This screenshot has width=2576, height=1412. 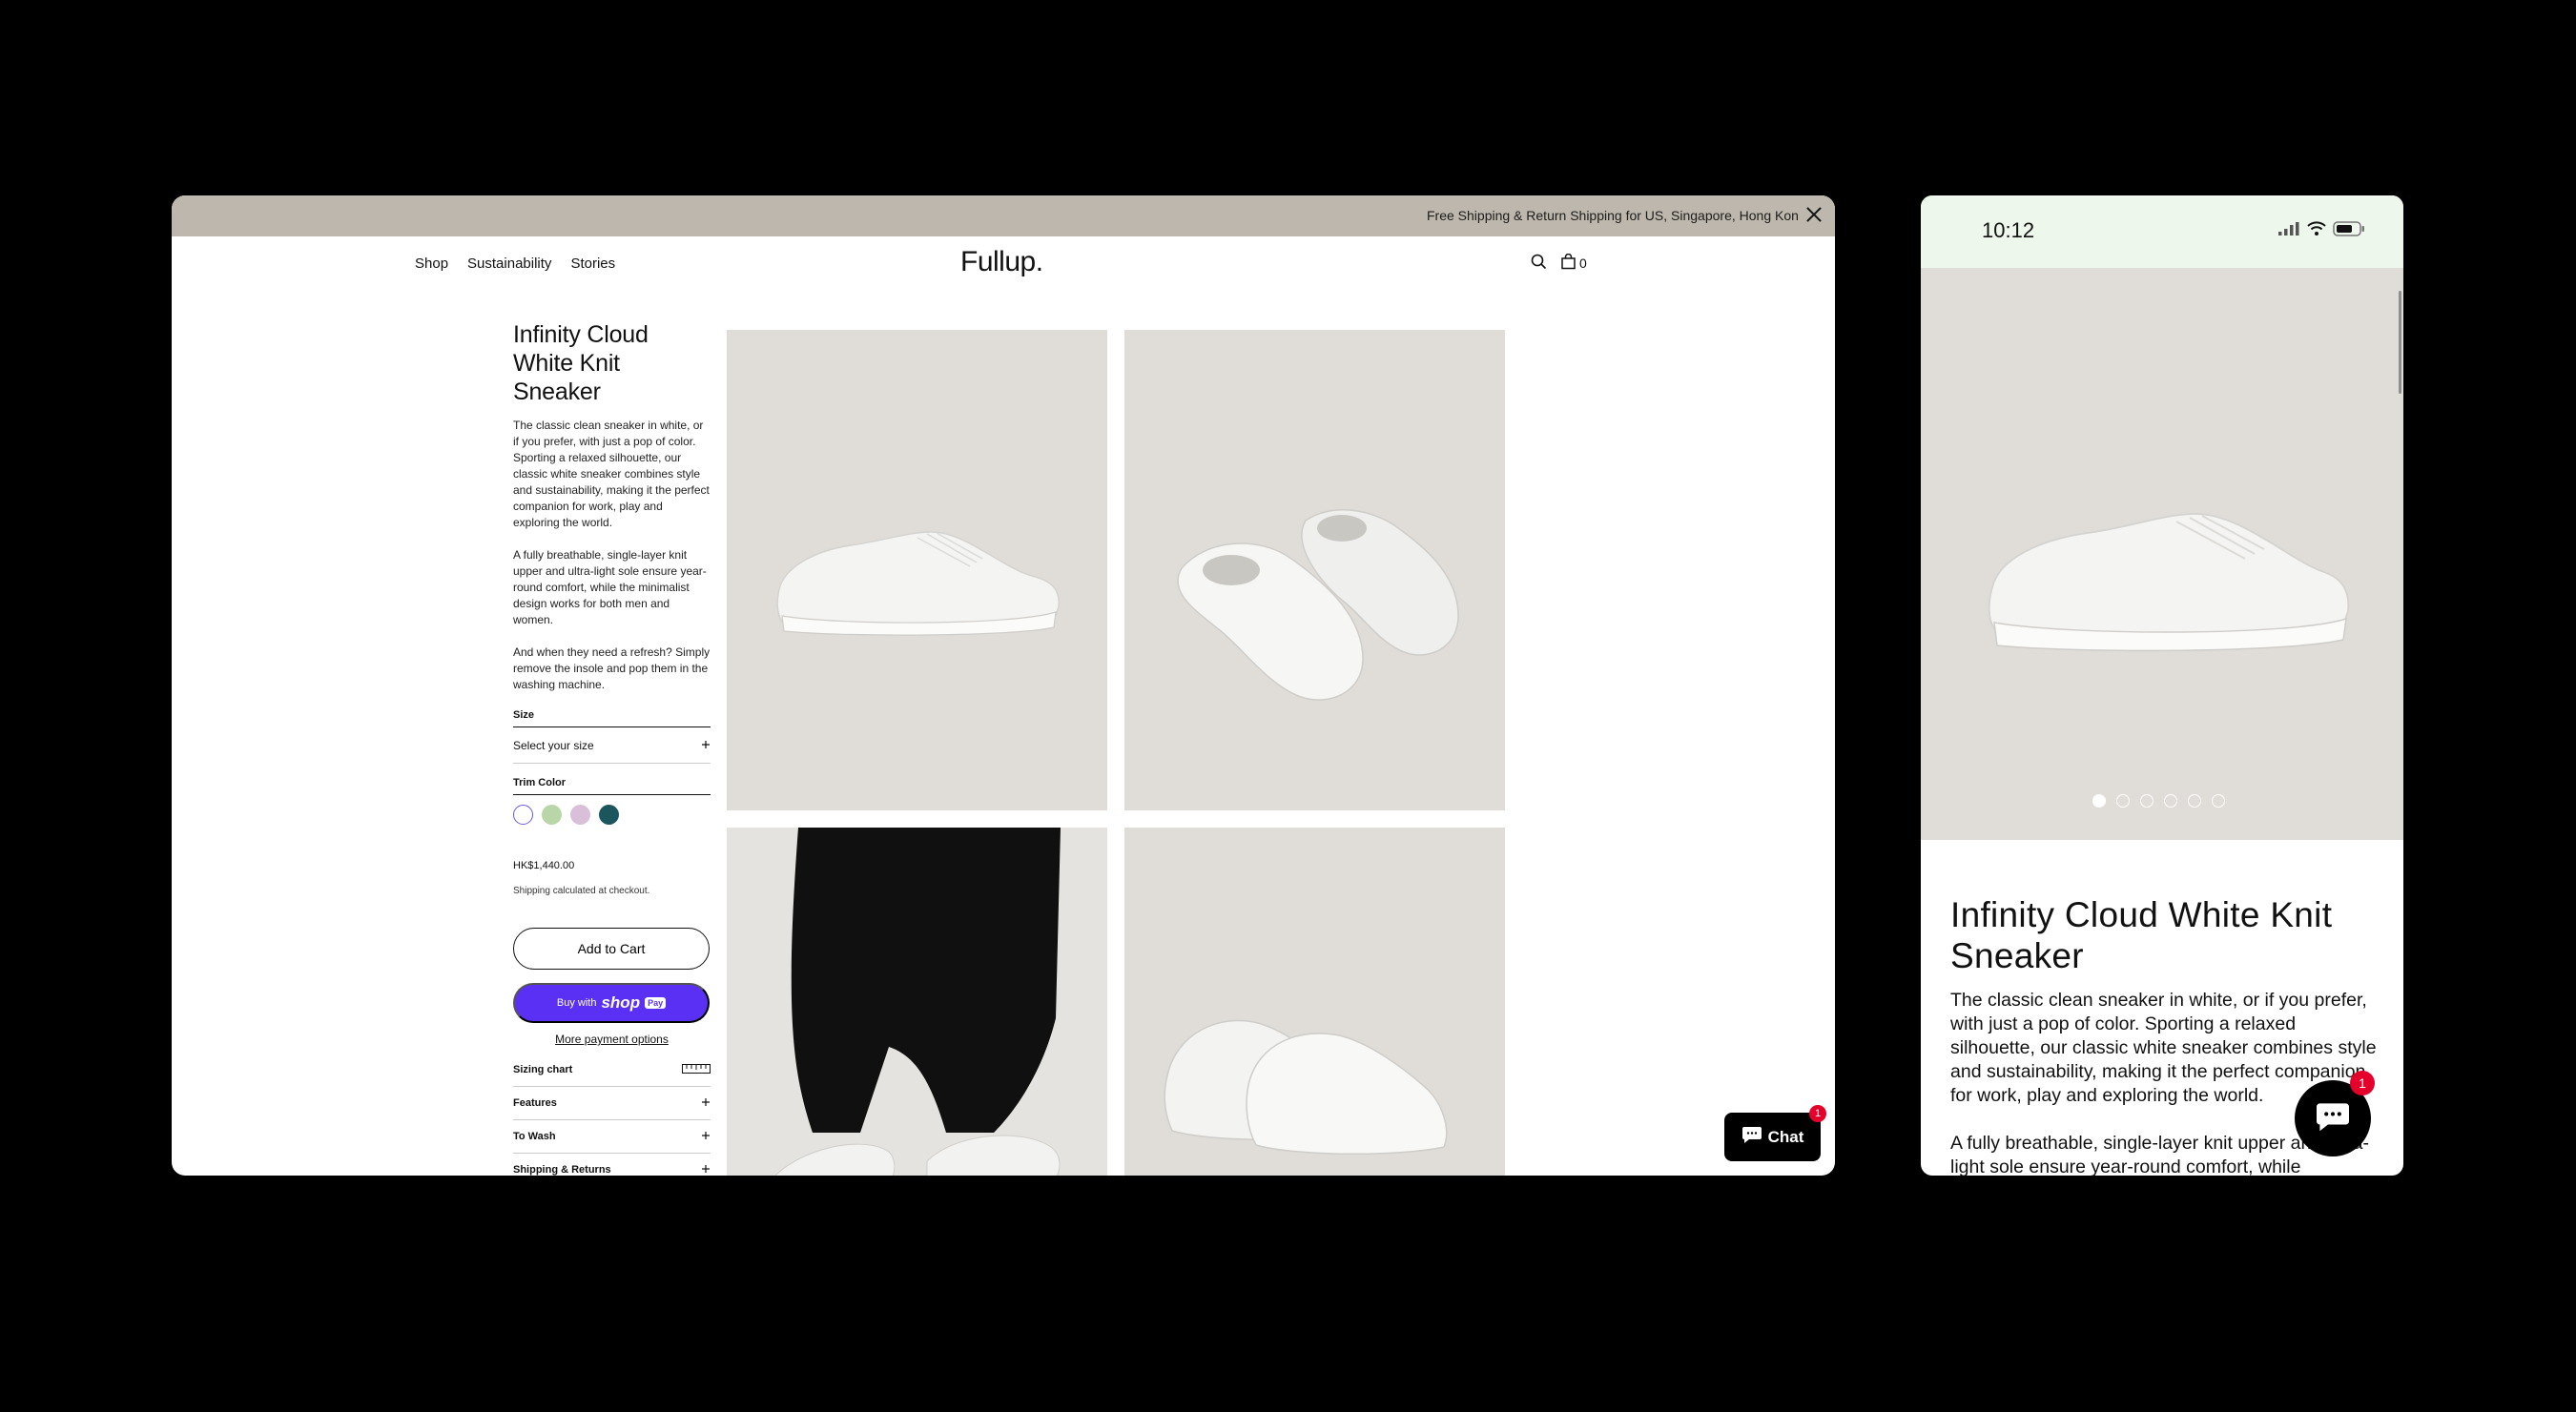 I want to click on trim-color-label: Trim Color, so click(x=612, y=786).